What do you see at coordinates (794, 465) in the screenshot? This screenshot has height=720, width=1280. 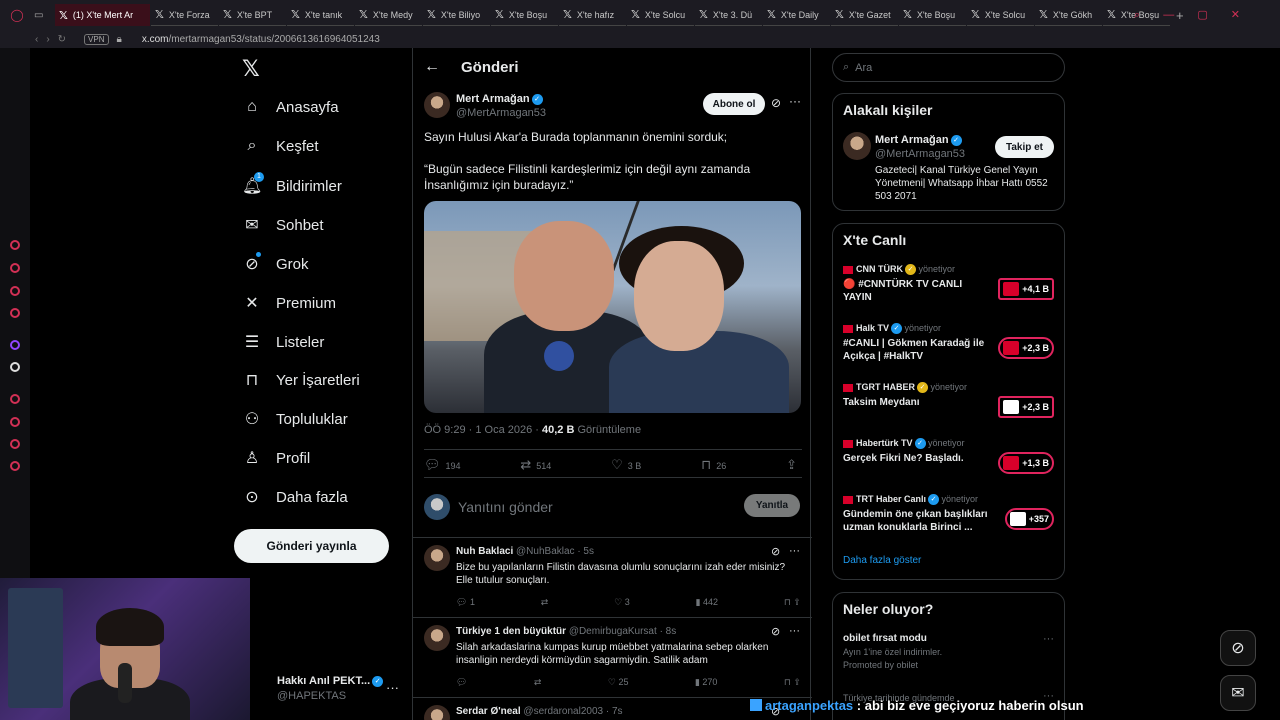 I see `share-action: ⇪` at bounding box center [794, 465].